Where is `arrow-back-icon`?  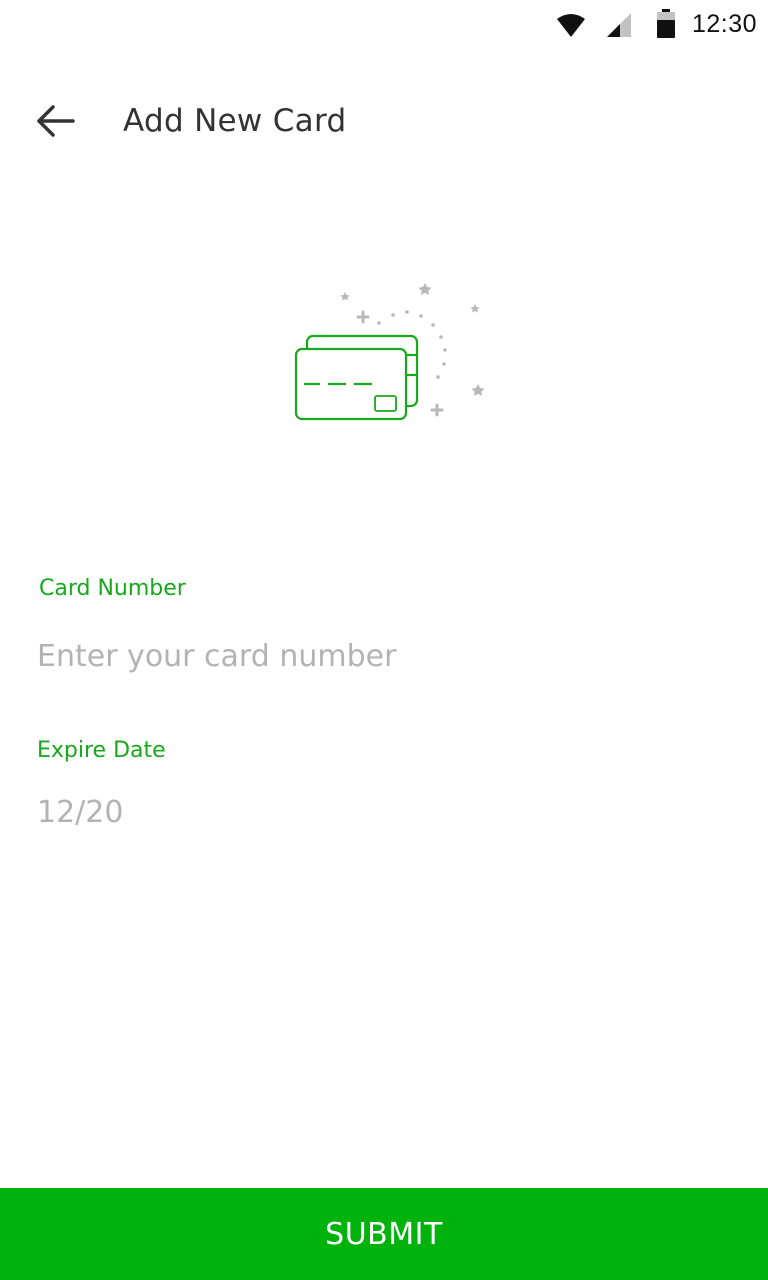 arrow-back-icon is located at coordinates (55, 123).